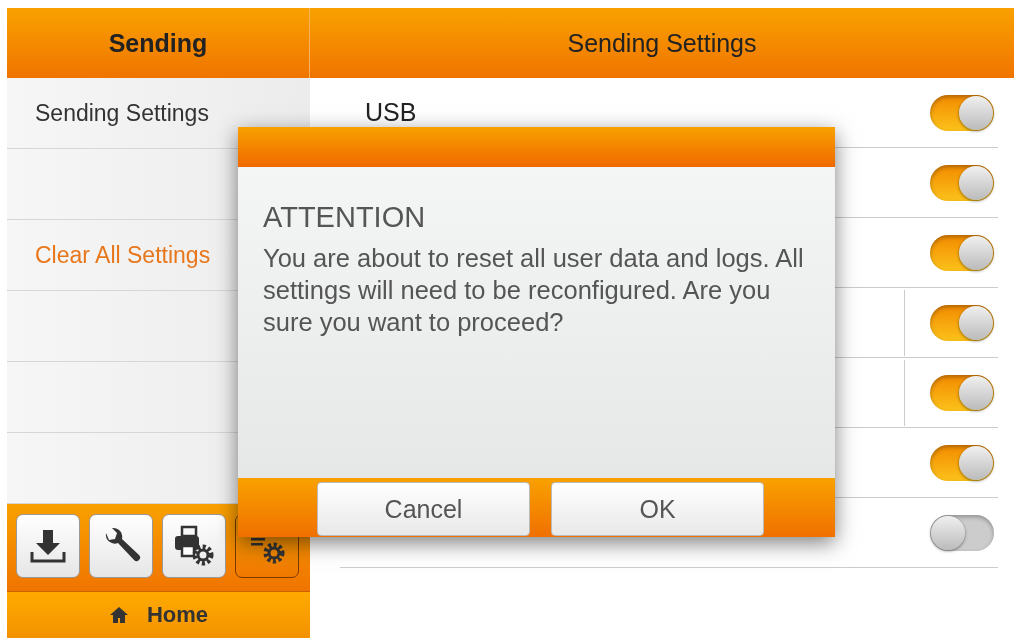  Describe the element at coordinates (423, 509) in the screenshot. I see `dialog-button: Cancel` at that location.